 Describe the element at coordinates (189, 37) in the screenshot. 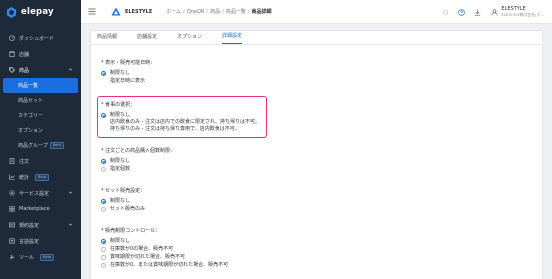

I see `tab-options: オプション` at that location.